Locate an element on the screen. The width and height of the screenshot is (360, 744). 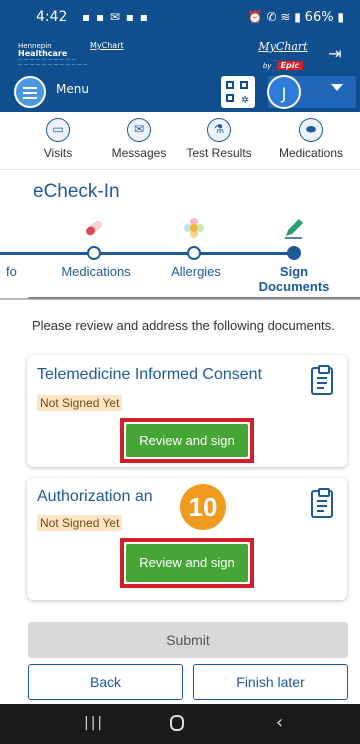
step-label-allergies: Allergies is located at coordinates (196, 271).